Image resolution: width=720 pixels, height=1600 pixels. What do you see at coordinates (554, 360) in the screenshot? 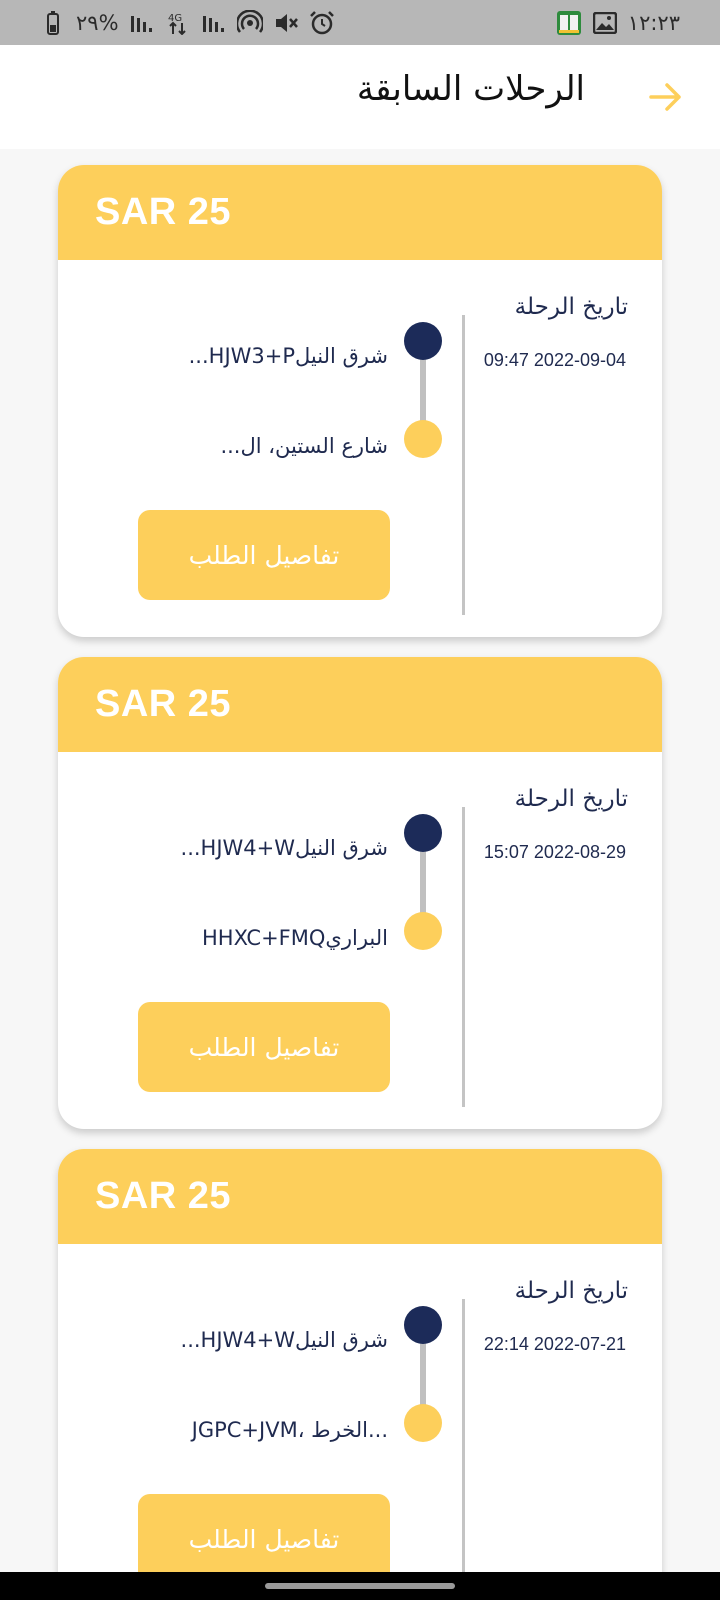
I see `trip-date: 09:47 2022-09-04` at bounding box center [554, 360].